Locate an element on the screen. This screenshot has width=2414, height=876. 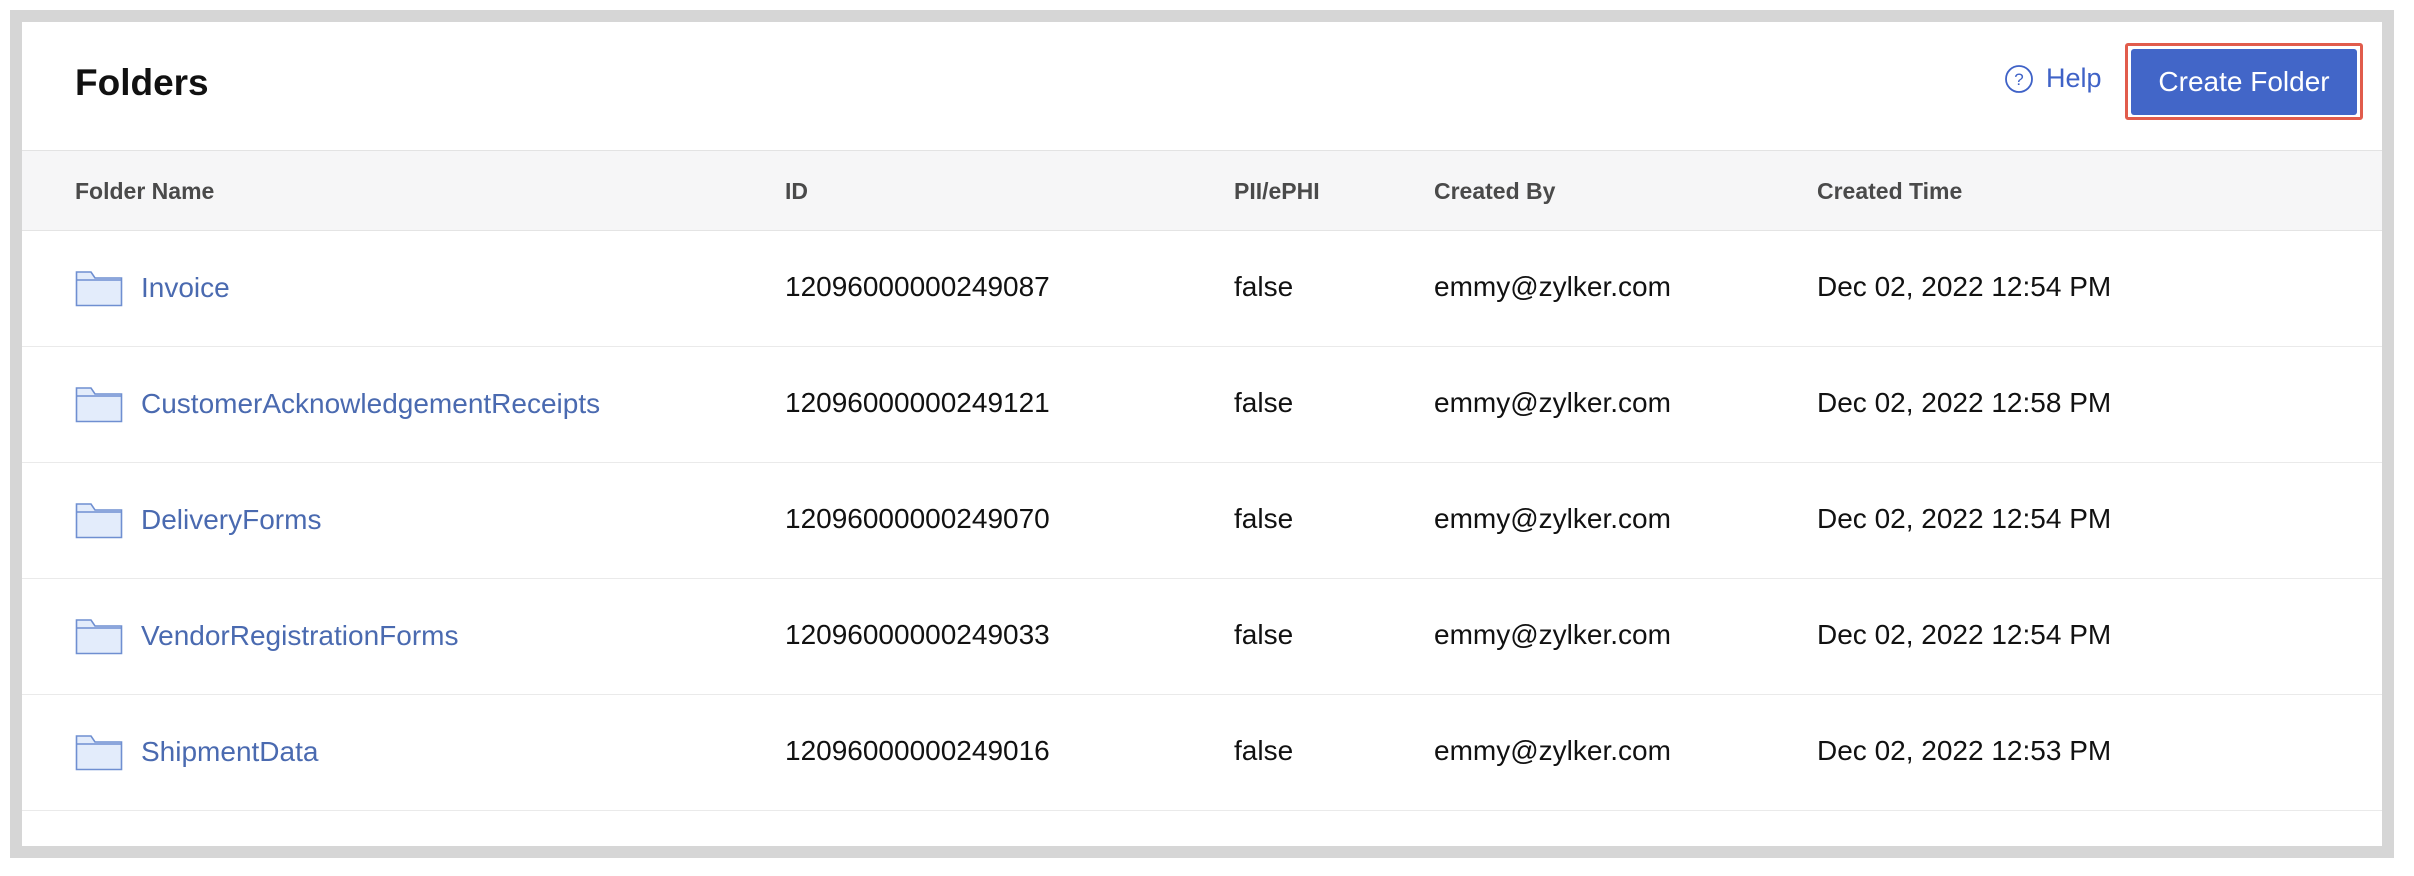
folder-created-time: Dec 02, 2022 12:58 PM is located at coordinates (1964, 402).